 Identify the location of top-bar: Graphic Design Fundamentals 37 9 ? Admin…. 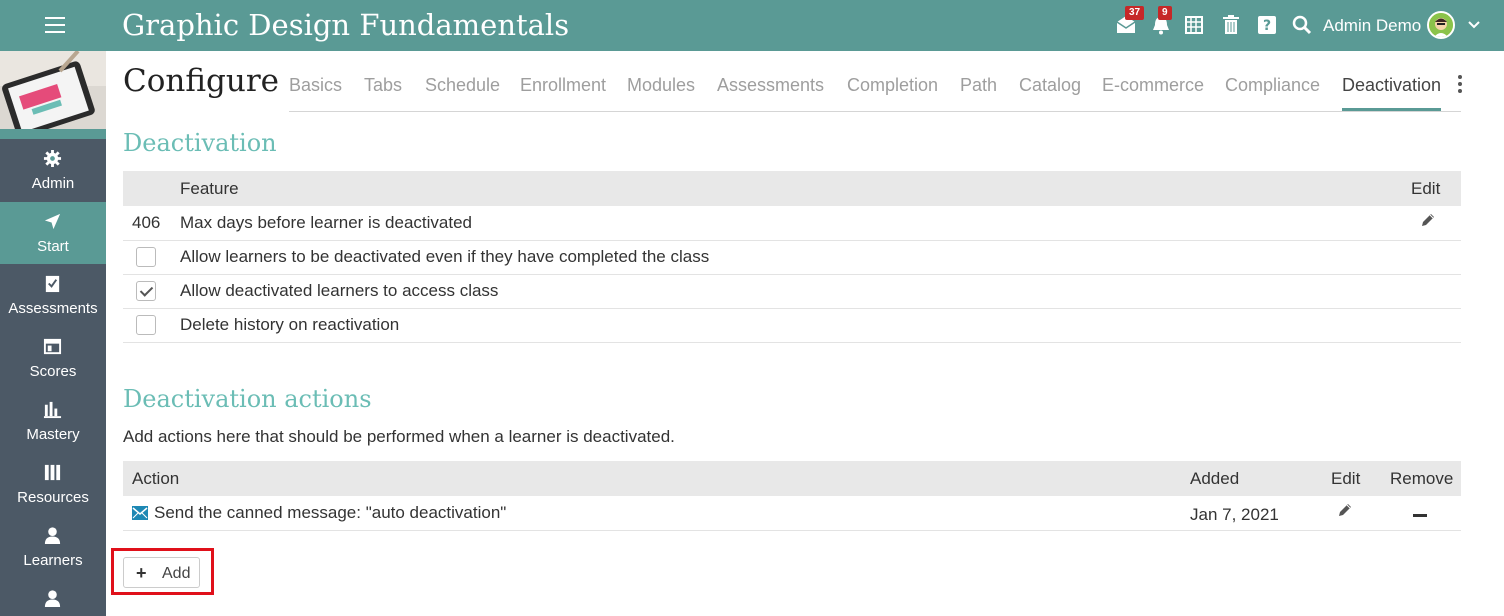
(752, 25).